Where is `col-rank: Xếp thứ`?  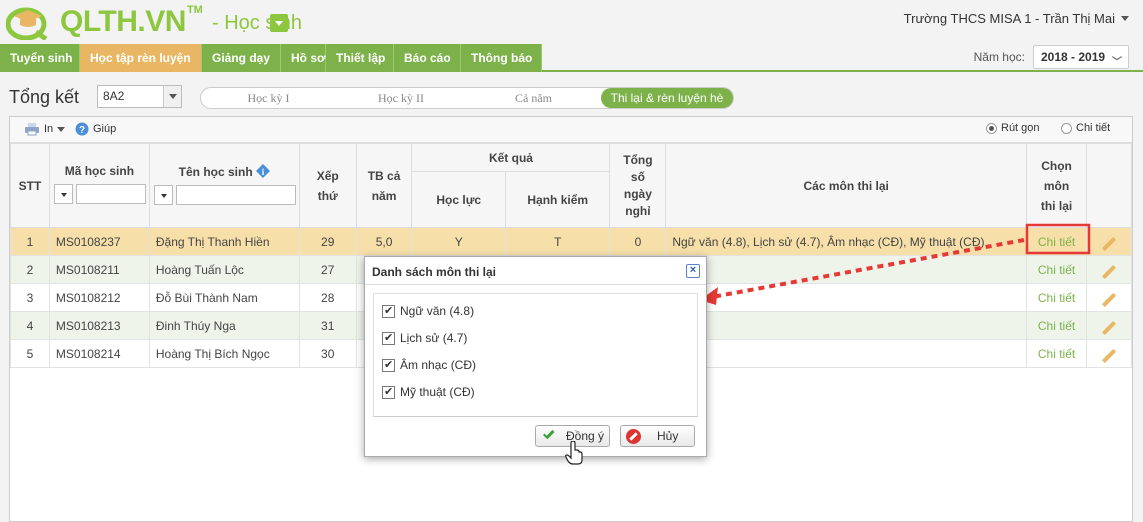
col-rank: Xếp thứ is located at coordinates (327, 185).